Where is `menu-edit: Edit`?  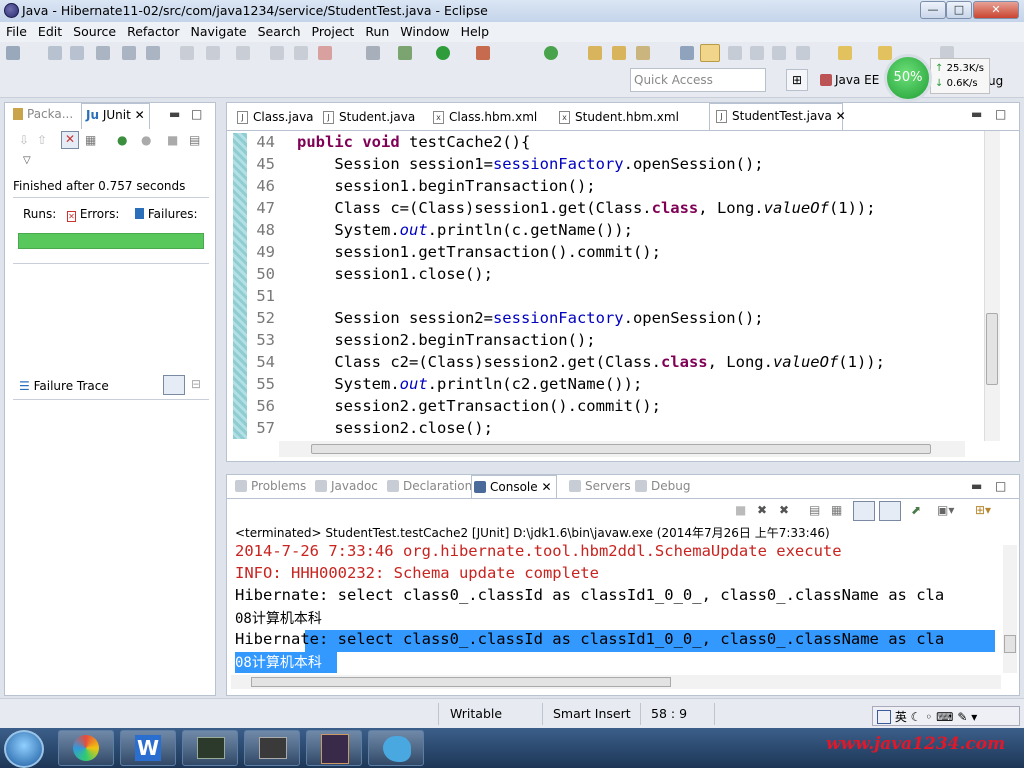
menu-edit: Edit is located at coordinates (49, 30).